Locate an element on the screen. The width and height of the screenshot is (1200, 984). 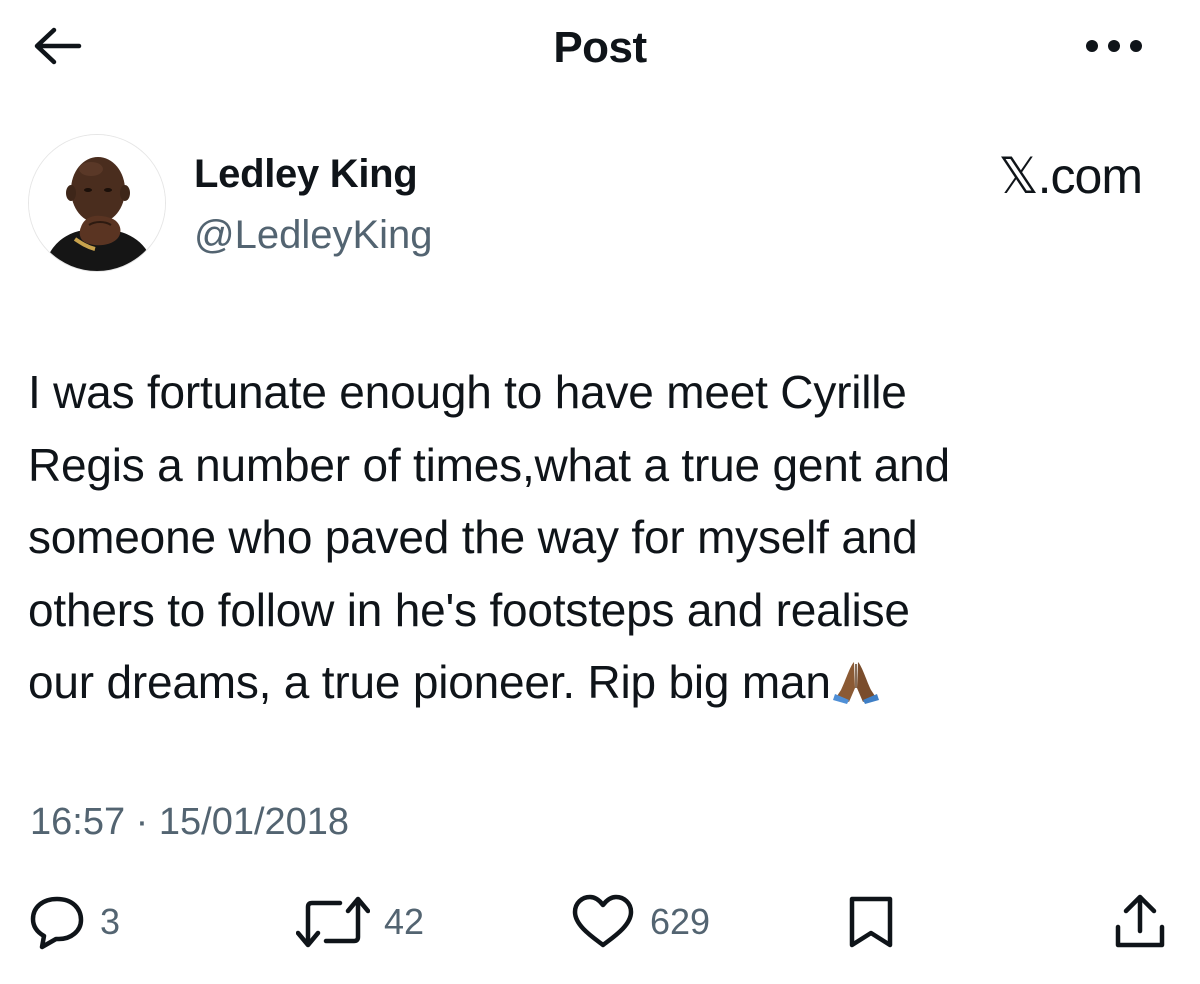
bookmark-icon is located at coordinates (871, 922).